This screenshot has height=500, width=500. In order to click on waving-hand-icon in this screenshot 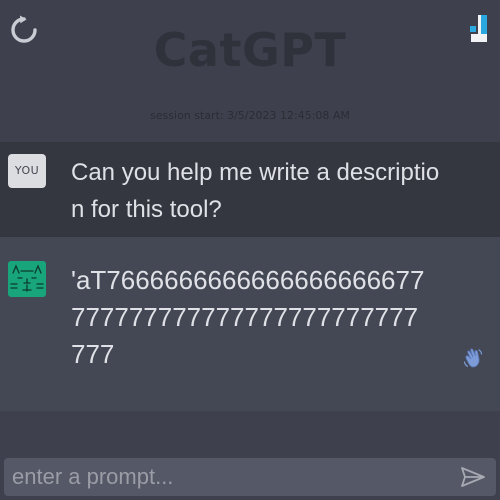, I will do `click(473, 358)`.